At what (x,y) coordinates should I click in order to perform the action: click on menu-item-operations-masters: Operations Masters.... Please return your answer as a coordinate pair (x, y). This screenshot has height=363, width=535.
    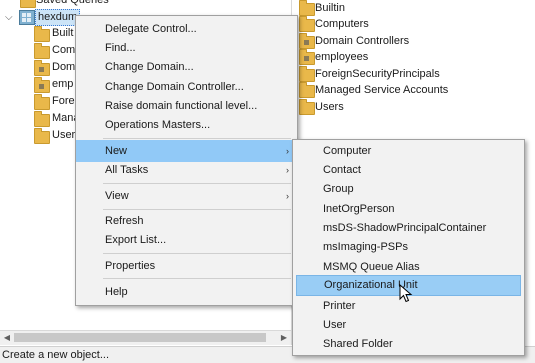
    Looking at the image, I should click on (186, 125).